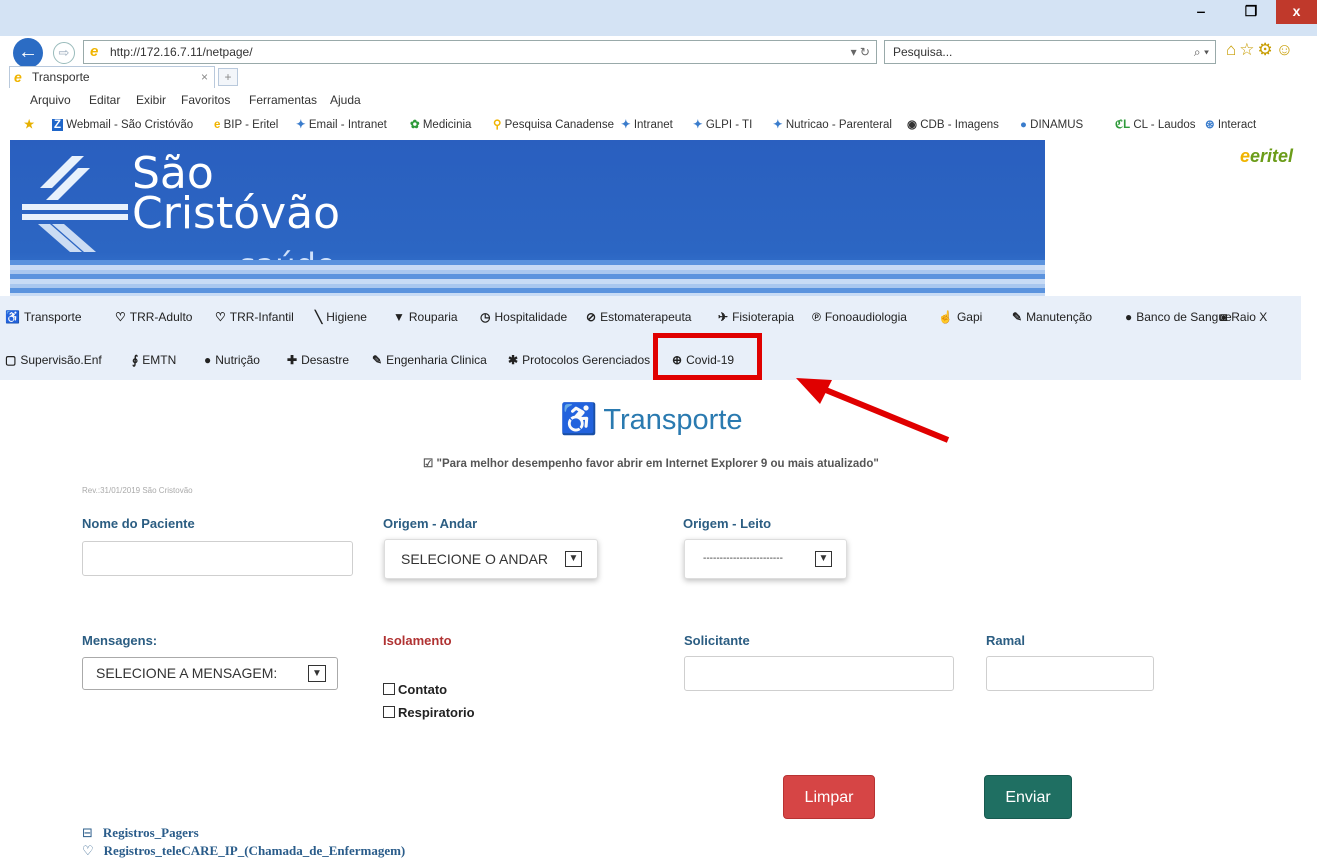 Image resolution: width=1317 pixels, height=862 pixels. Describe the element at coordinates (345, 100) in the screenshot. I see `menu-ajuda: Ajuda` at that location.